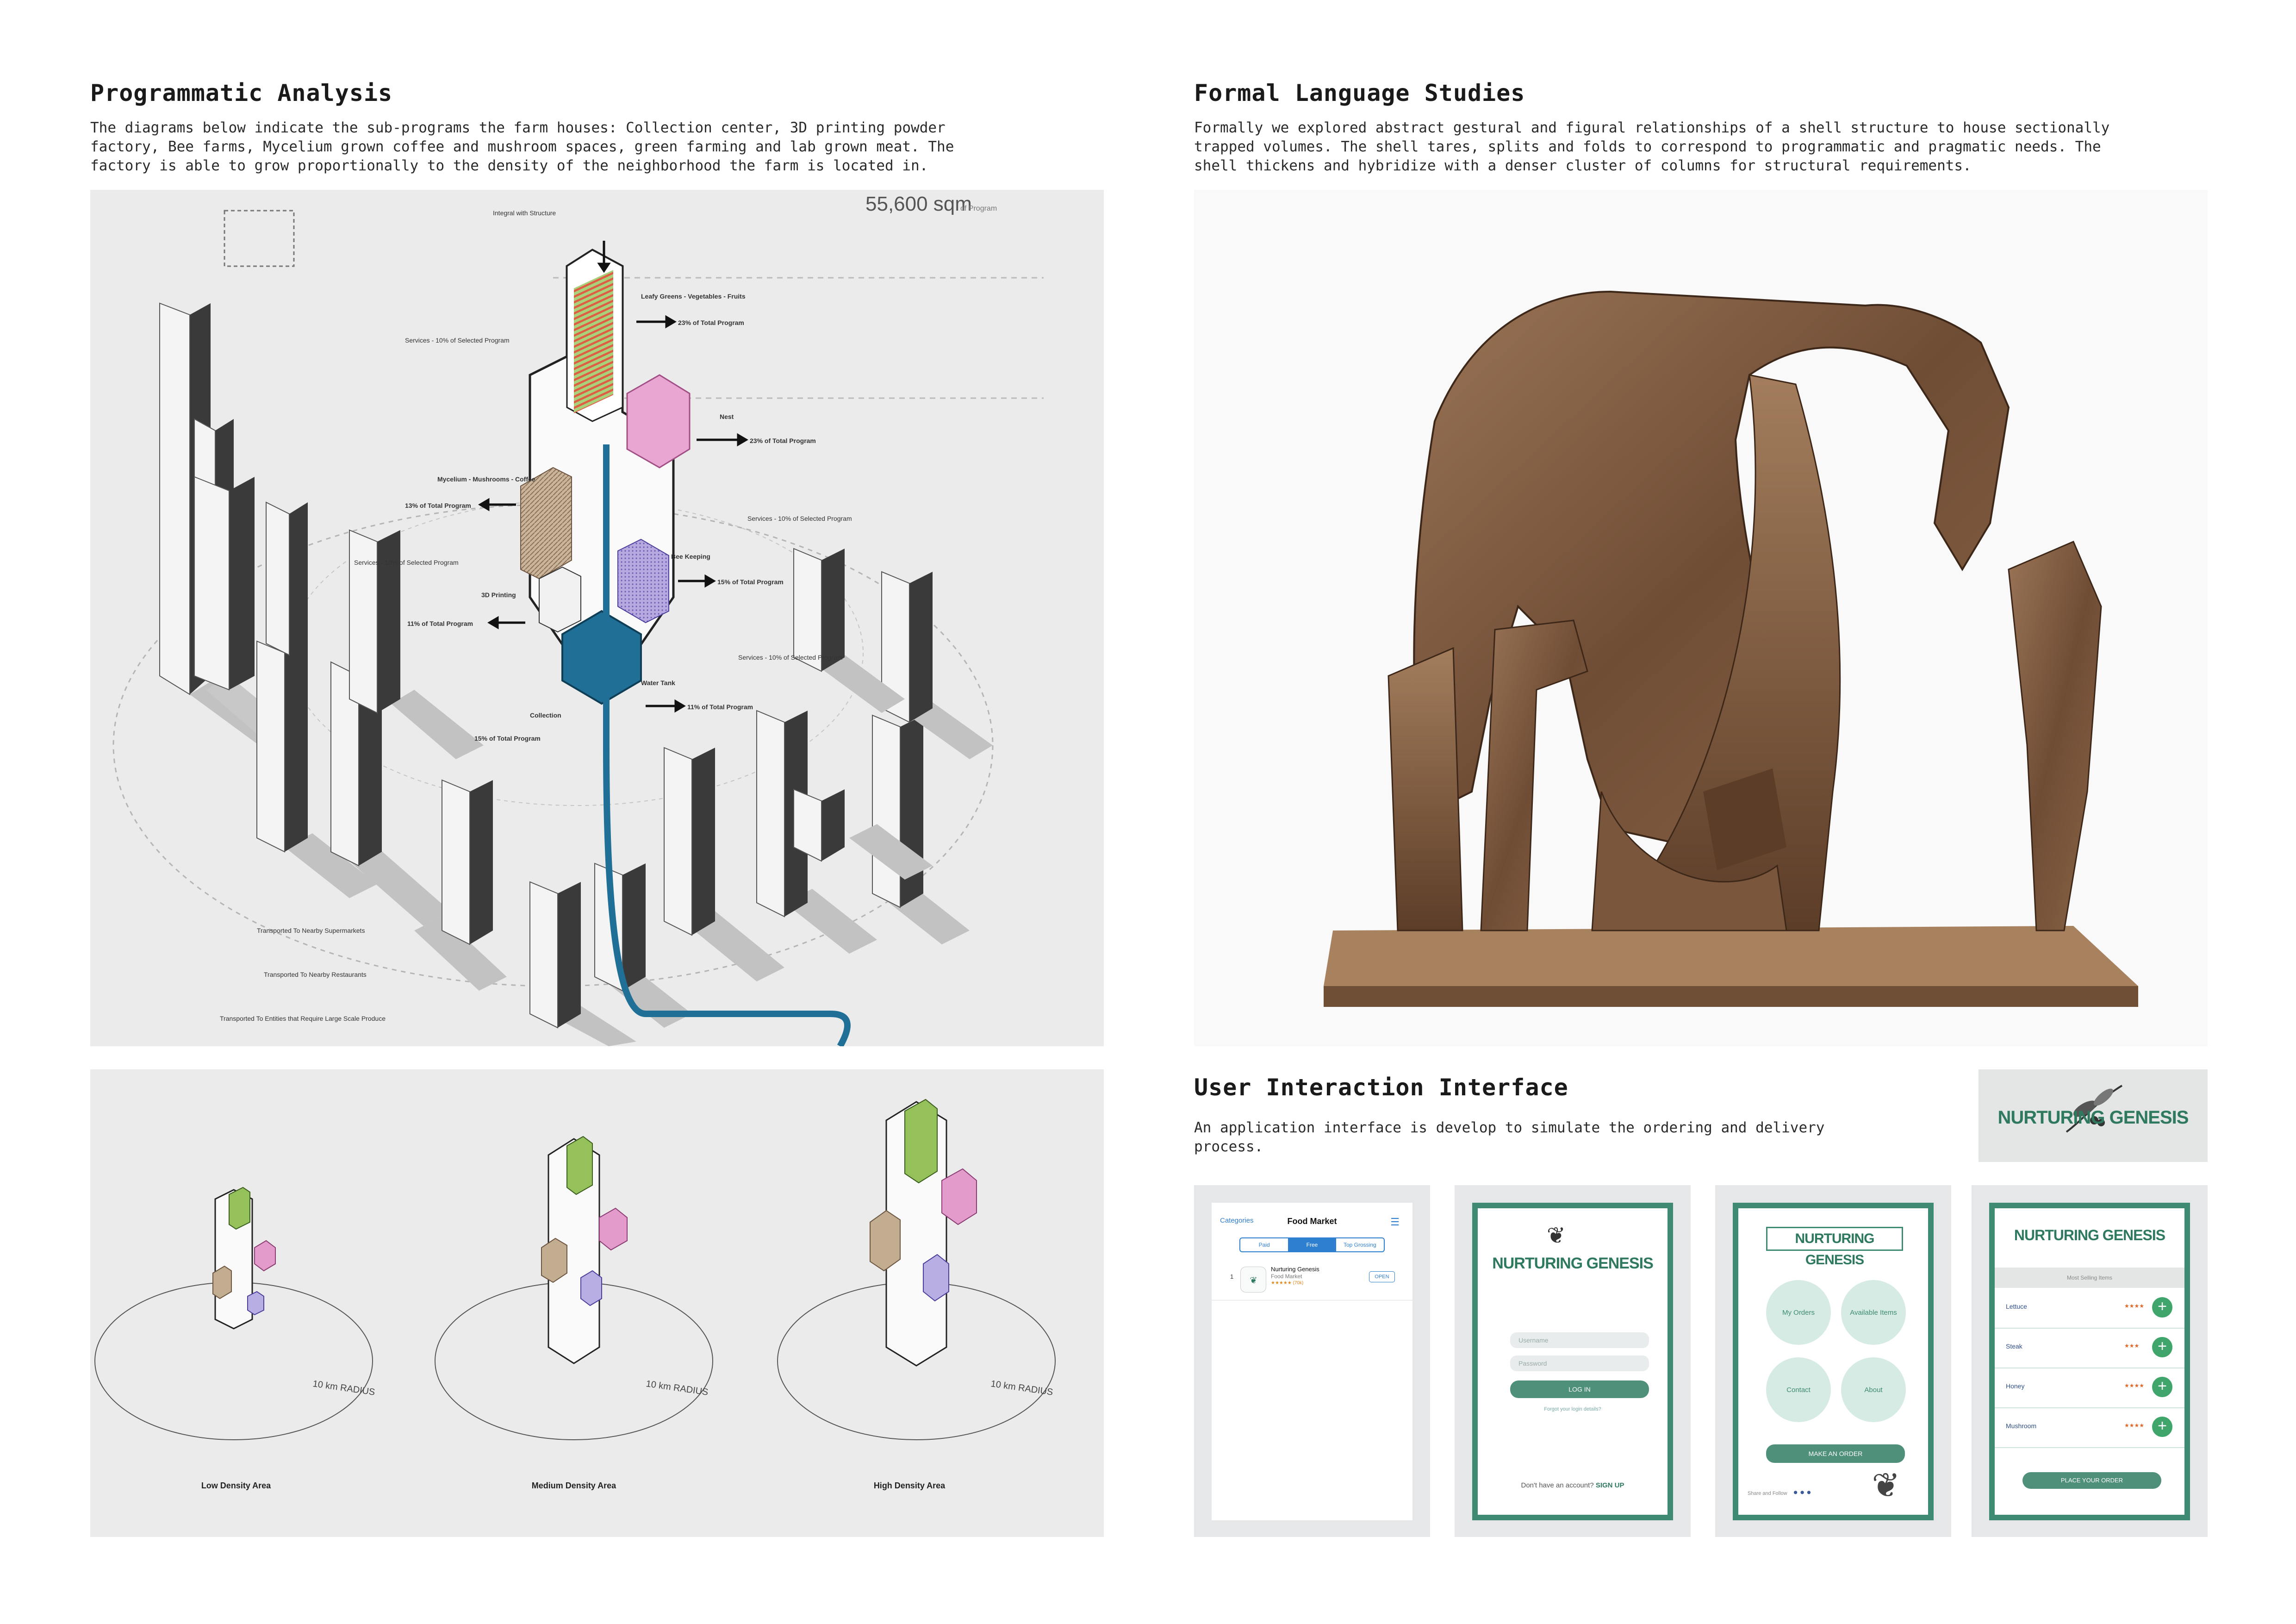 The width and height of the screenshot is (2296, 1624). I want to click on diagram-label: Transported To Nearby Supermarkets, so click(311, 930).